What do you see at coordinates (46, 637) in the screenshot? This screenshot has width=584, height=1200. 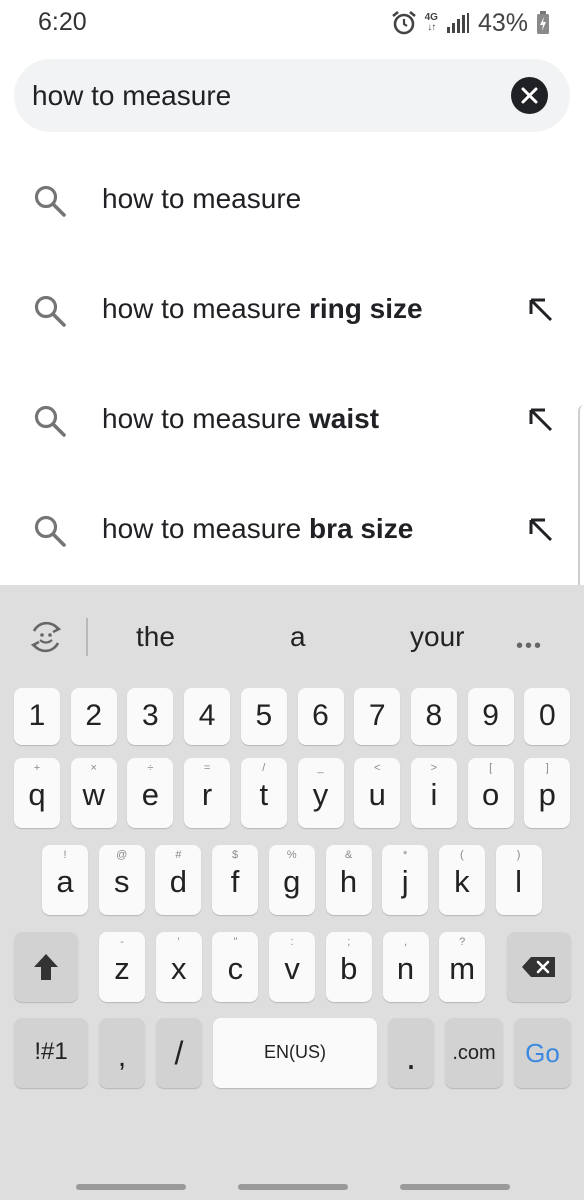 I see `emoji-sync-icon` at bounding box center [46, 637].